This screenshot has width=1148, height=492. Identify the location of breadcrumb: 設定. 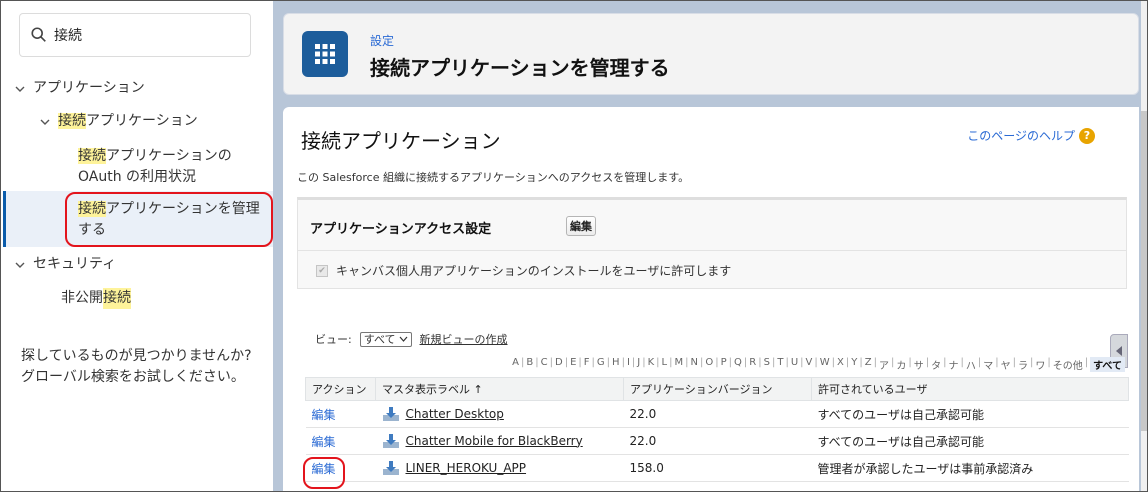
(382, 40).